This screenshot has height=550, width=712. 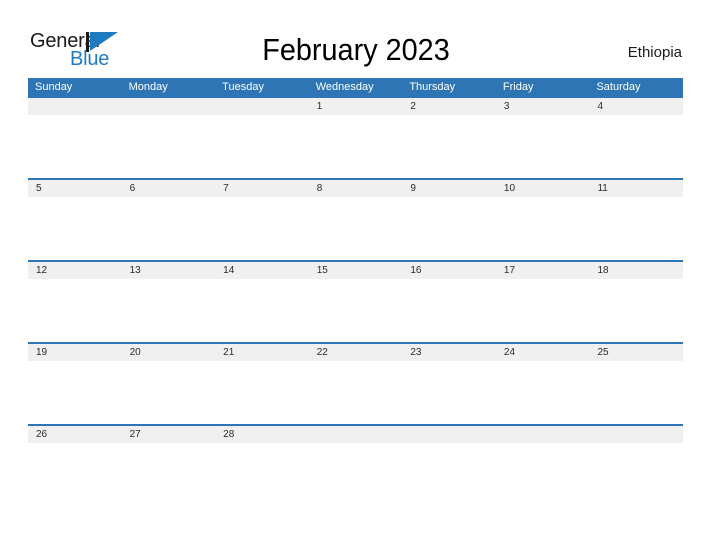 I want to click on weekday-thursday: Thursday, so click(x=432, y=87).